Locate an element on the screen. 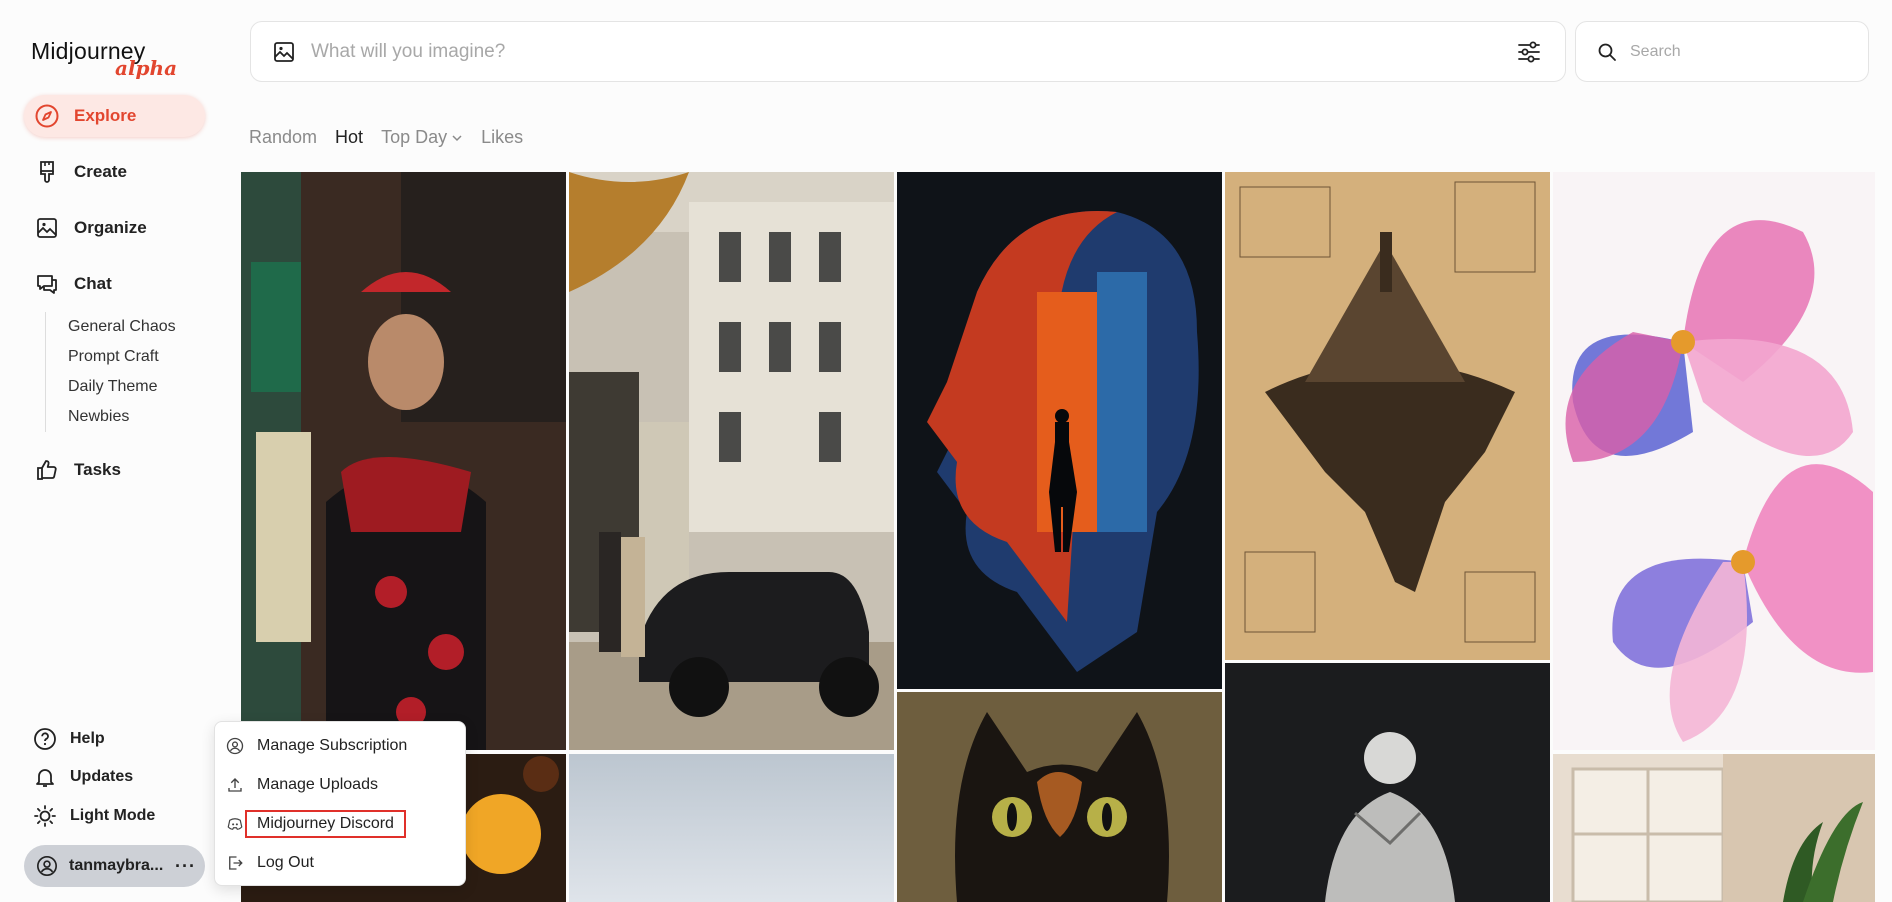 This screenshot has width=1892, height=902. sidebar-item-create: Create is located at coordinates (114, 172).